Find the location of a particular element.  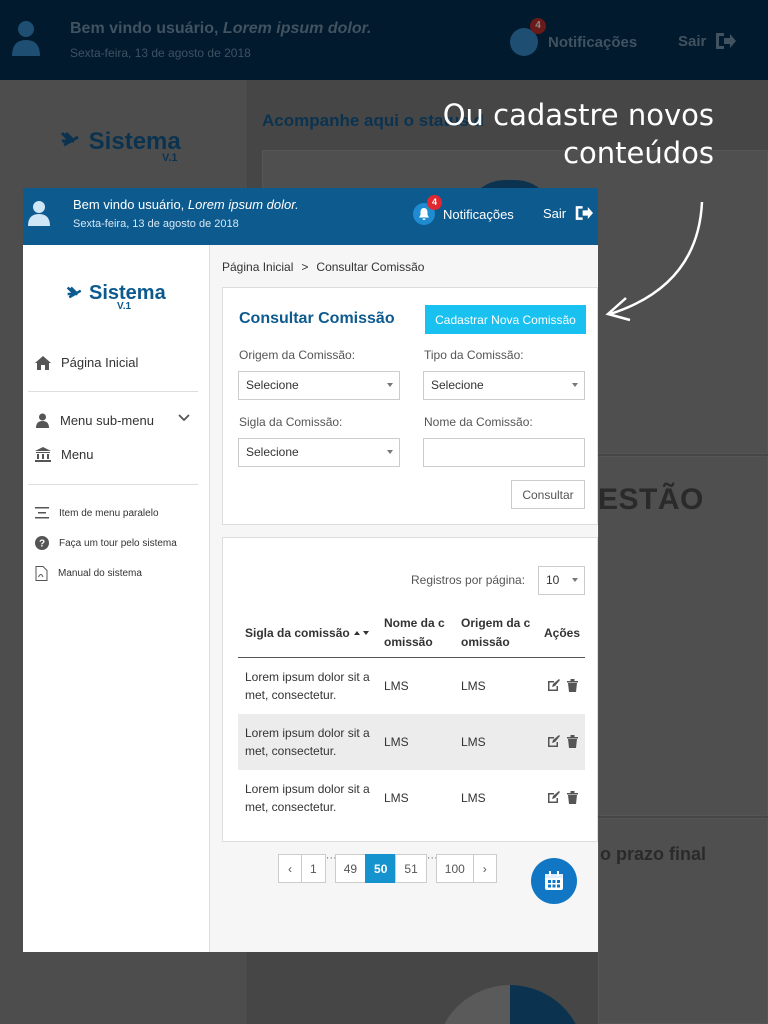

background-gestao-heading: ESTÃO is located at coordinates (651, 499).